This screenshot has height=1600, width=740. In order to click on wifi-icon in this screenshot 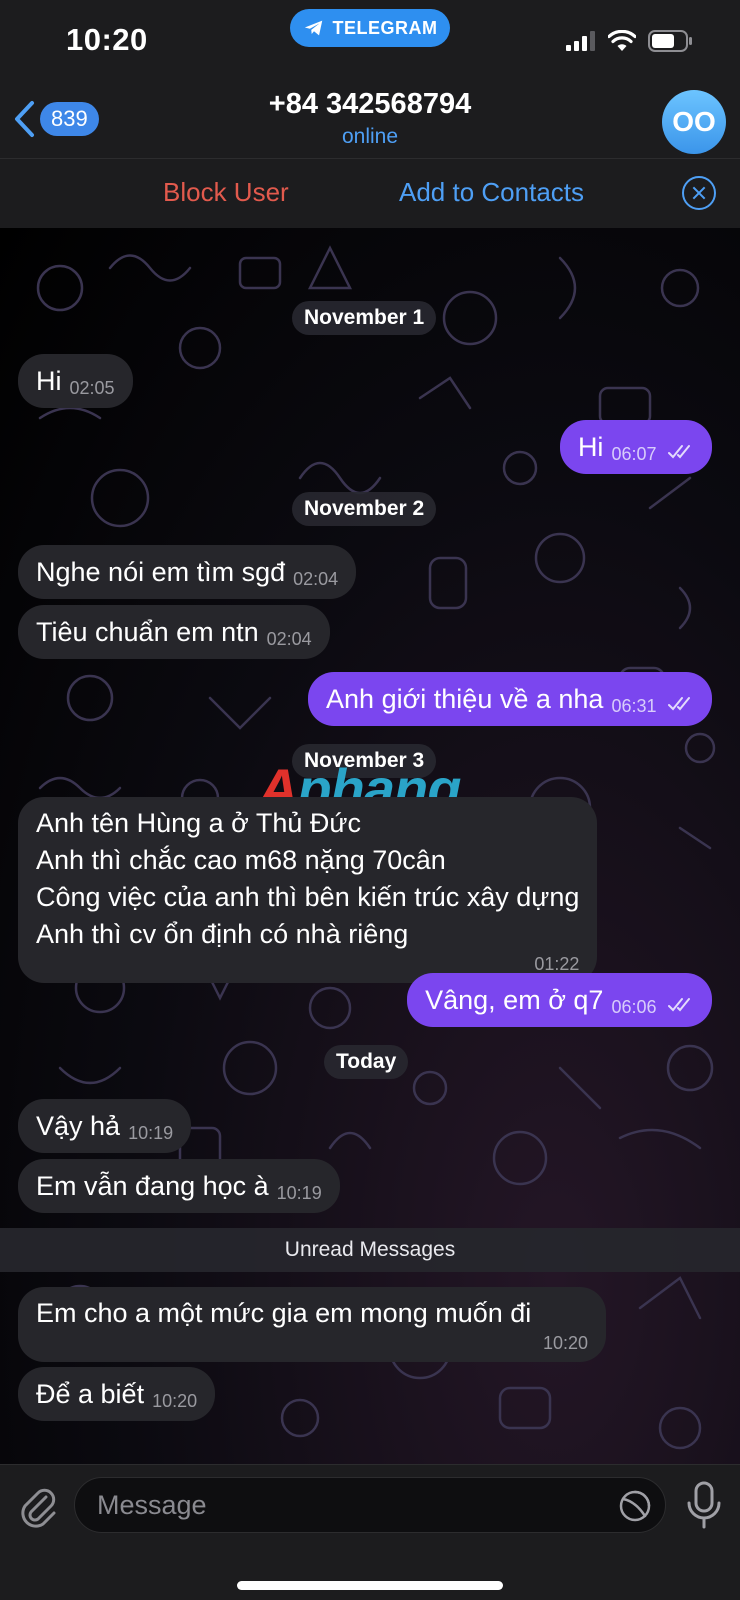, I will do `click(622, 40)`.